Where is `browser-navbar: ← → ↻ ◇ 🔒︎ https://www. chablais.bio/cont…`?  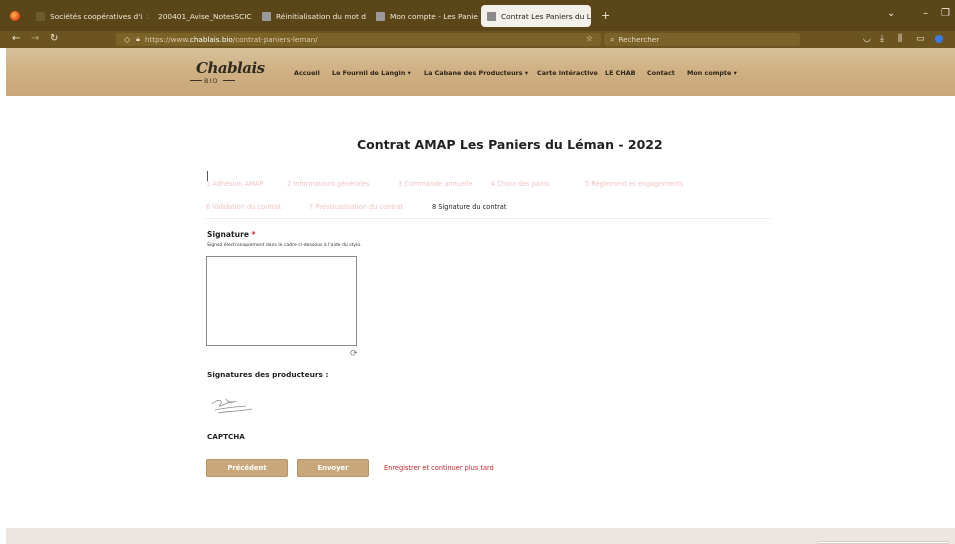
browser-navbar: ← → ↻ ◇ 🔒︎ https://www. chablais.bio/cont… is located at coordinates (477, 39).